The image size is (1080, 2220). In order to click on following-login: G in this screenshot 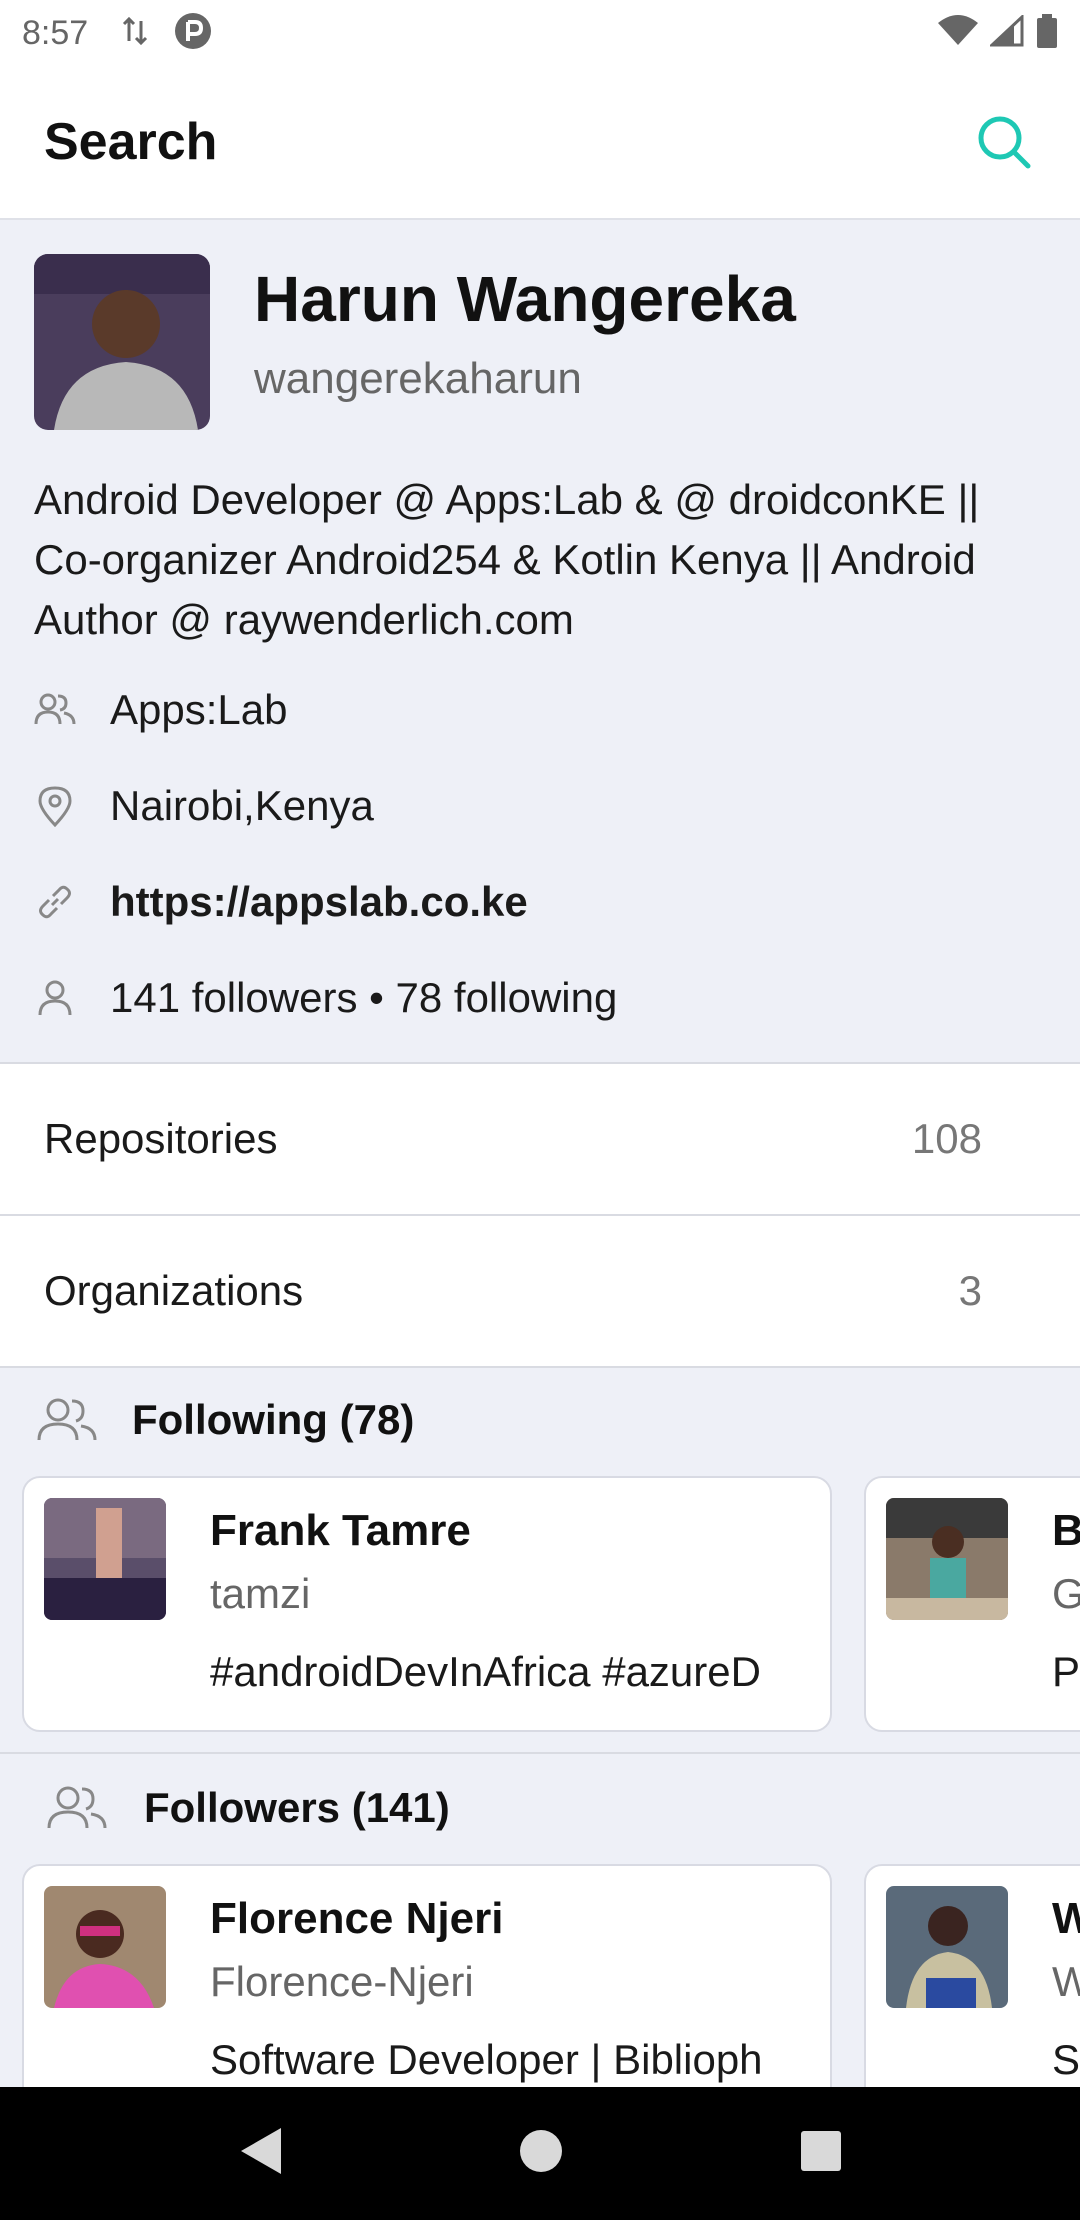, I will do `click(1066, 1594)`.